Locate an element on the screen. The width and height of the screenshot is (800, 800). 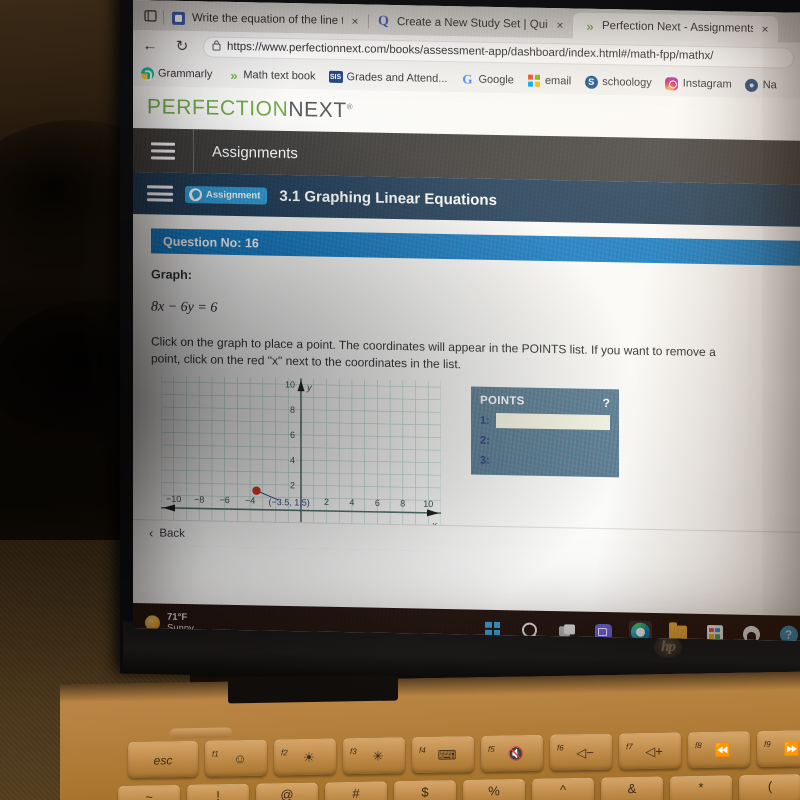
perfection-next-icon: » is located at coordinates (588, 26).